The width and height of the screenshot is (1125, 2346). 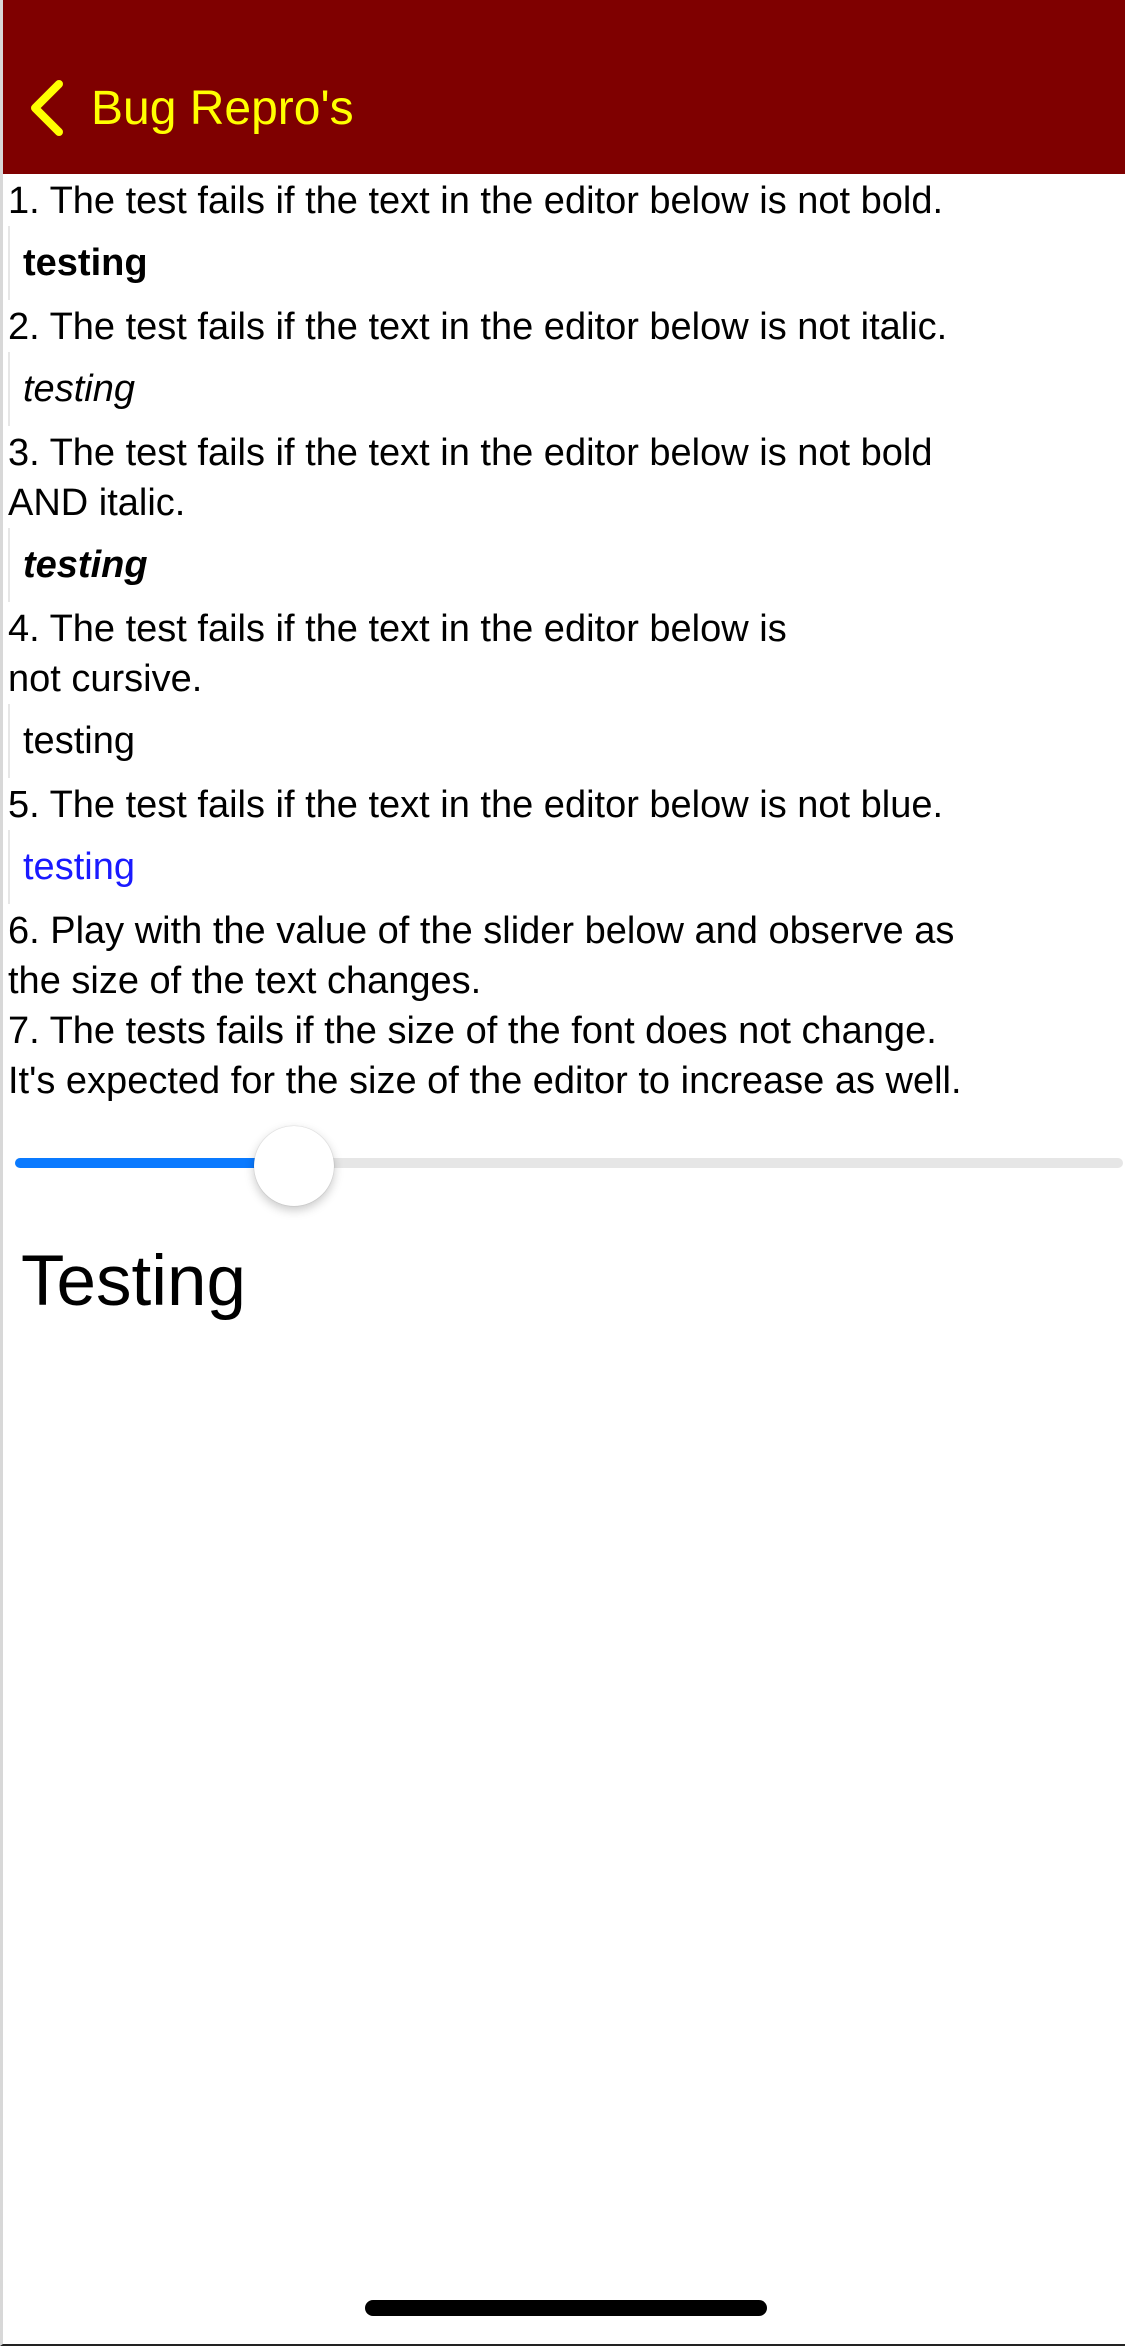 What do you see at coordinates (565, 1292) in the screenshot?
I see `font-size-editor: Testing` at bounding box center [565, 1292].